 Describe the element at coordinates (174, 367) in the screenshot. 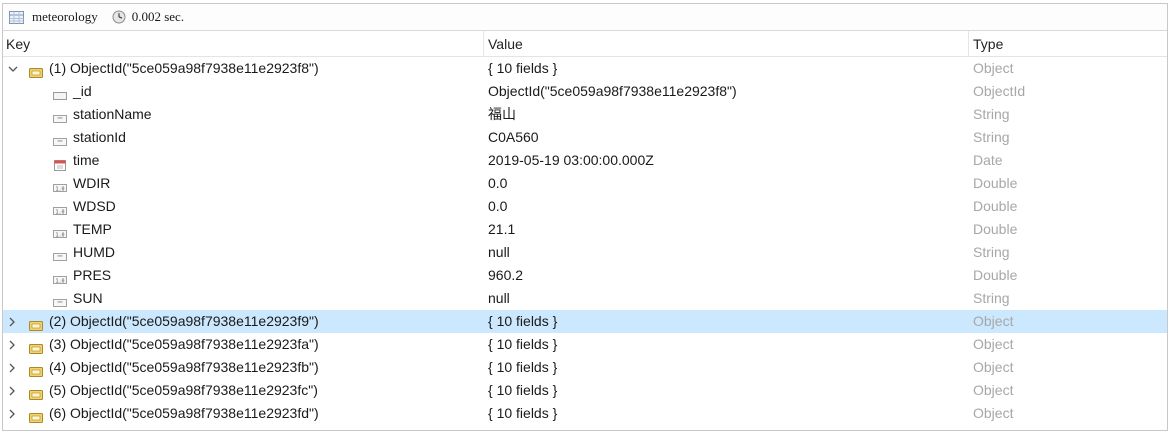

I see `key-cell: (4) ObjectId("5ce059a98f7938e11e2923fb")` at that location.